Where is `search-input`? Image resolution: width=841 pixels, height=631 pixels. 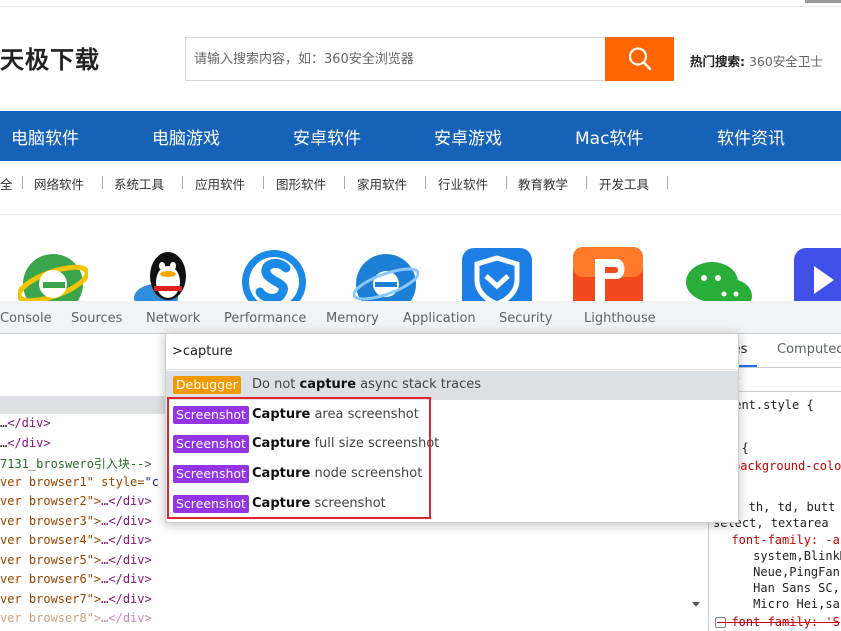
search-input is located at coordinates (395, 59).